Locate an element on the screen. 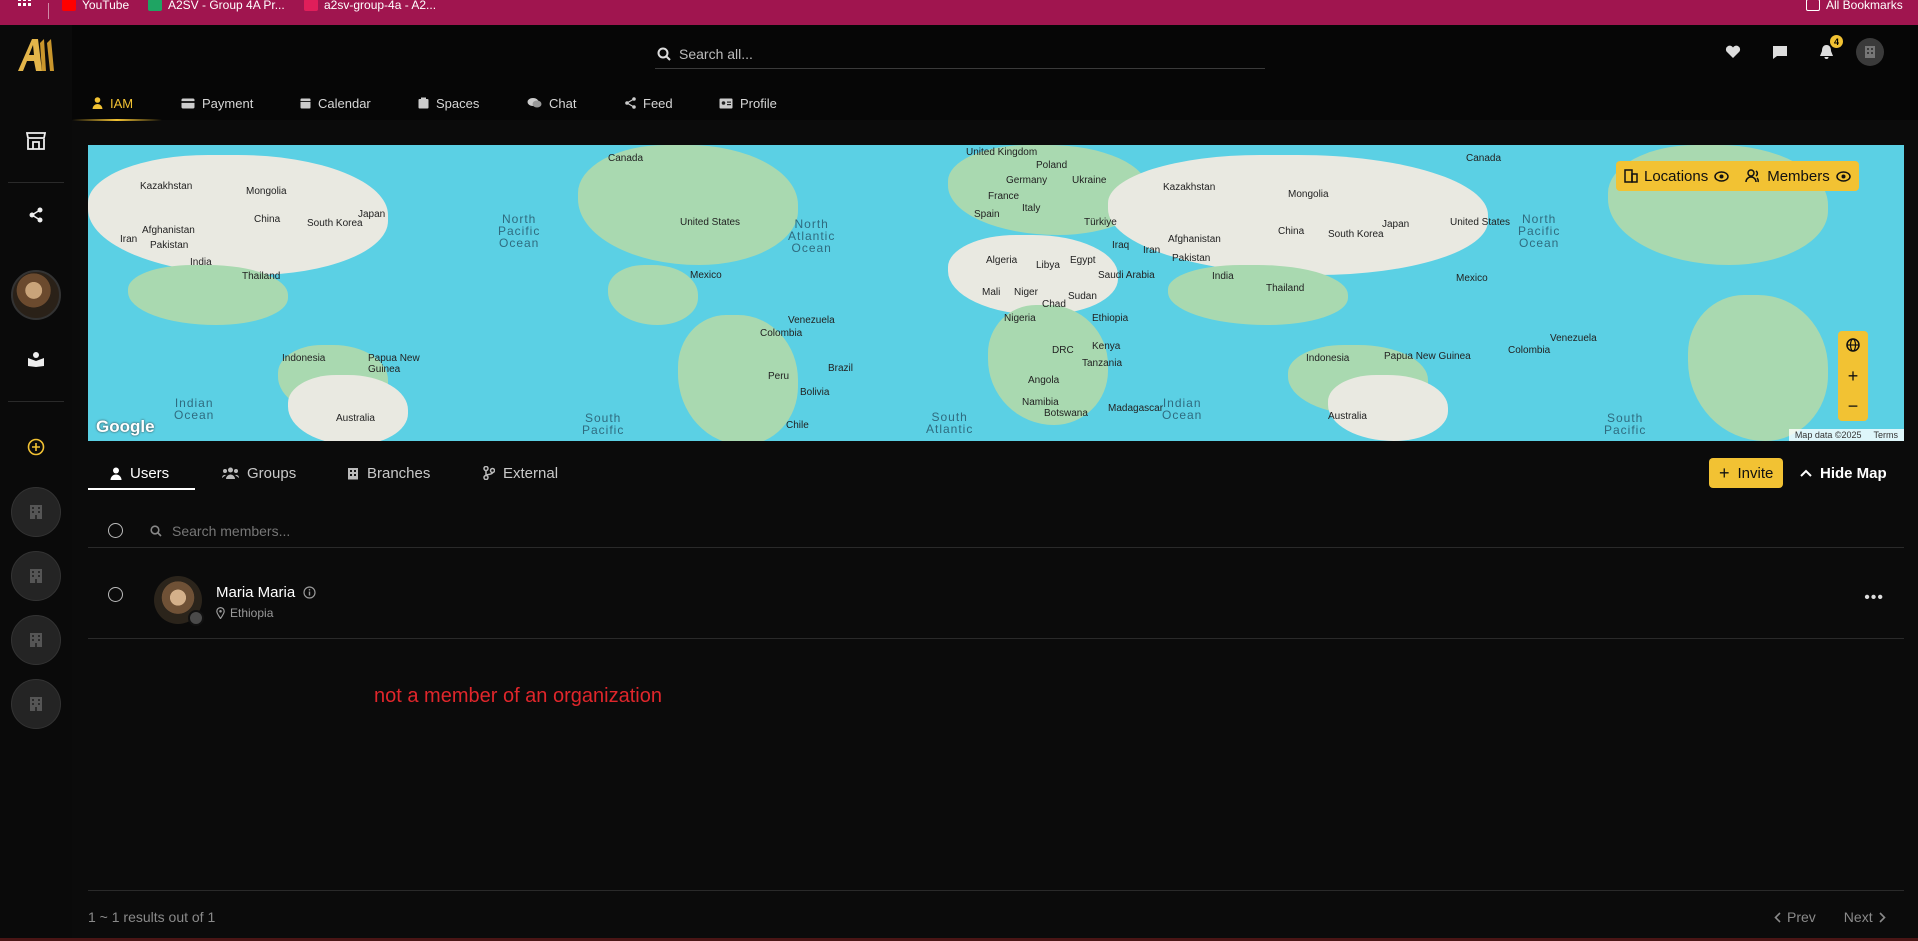 This screenshot has width=1918, height=941. member-name-text: Maria Maria is located at coordinates (256, 592).